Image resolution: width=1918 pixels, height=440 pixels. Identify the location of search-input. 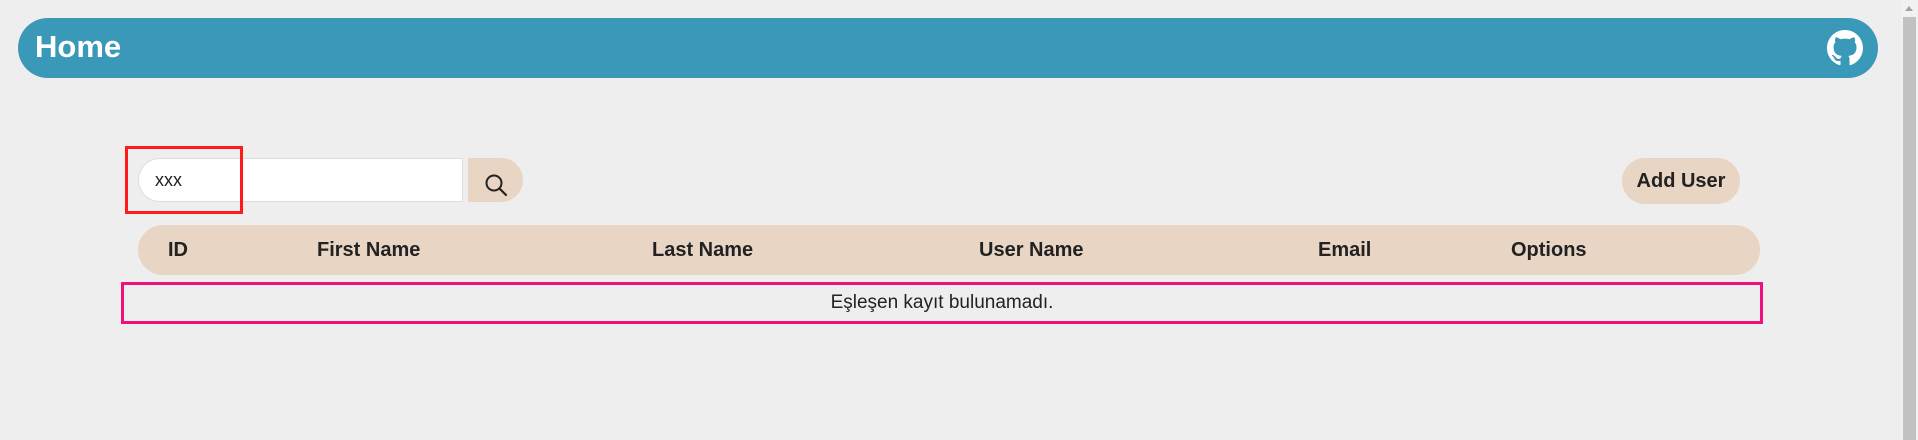
(300, 180).